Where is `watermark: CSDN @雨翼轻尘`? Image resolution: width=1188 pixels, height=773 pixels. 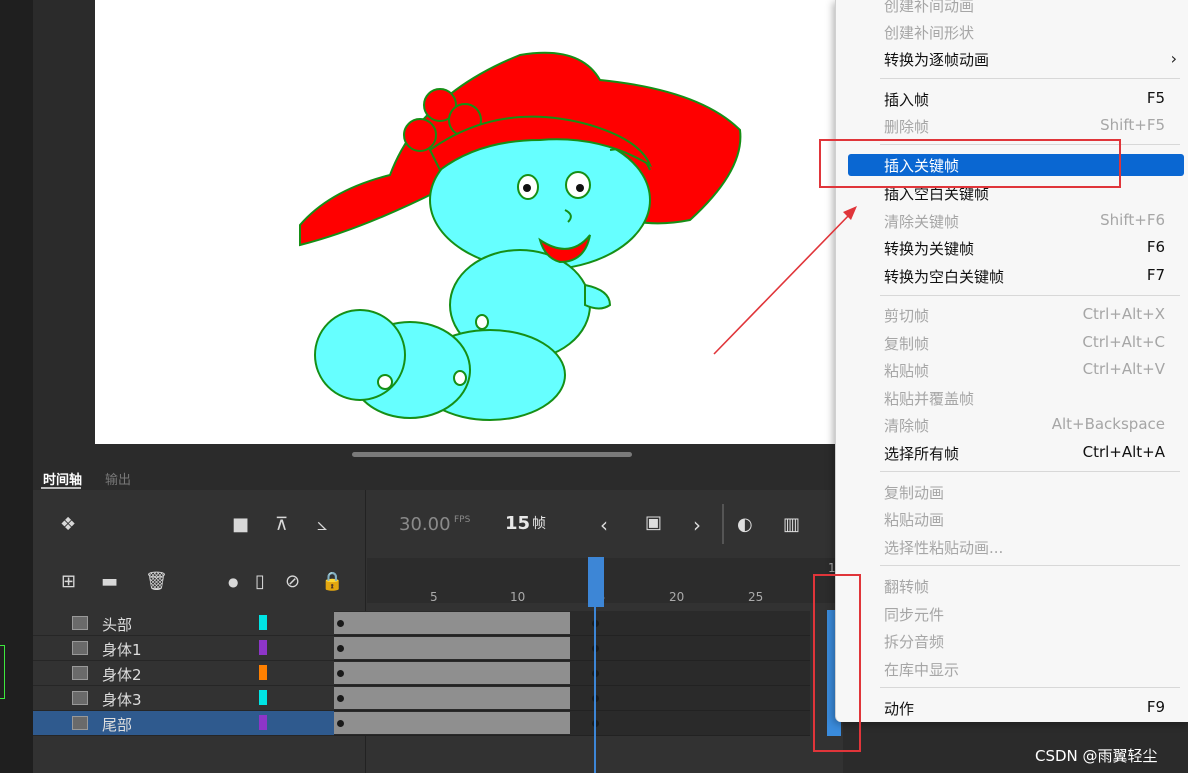 watermark: CSDN @雨翼轻尘 is located at coordinates (1096, 756).